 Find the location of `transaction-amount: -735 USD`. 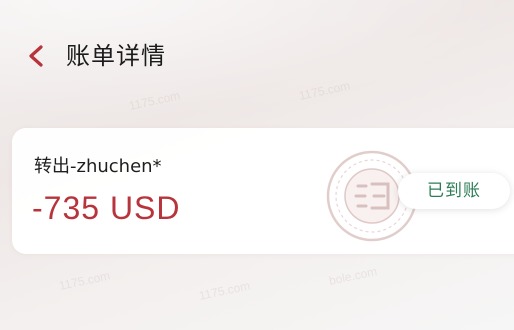

transaction-amount: -735 USD is located at coordinates (106, 208).